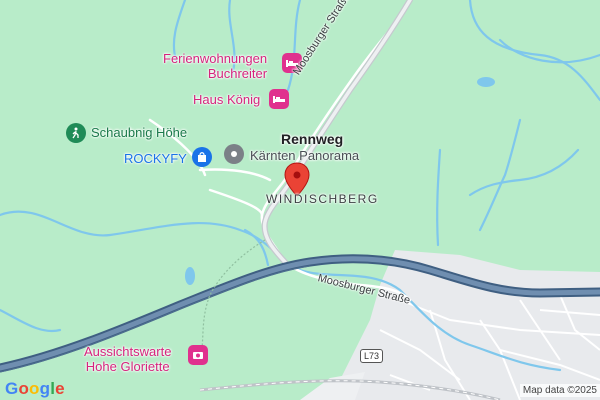 The height and width of the screenshot is (400, 600). Describe the element at coordinates (190, 276) in the screenshot. I see `pond-west` at that location.